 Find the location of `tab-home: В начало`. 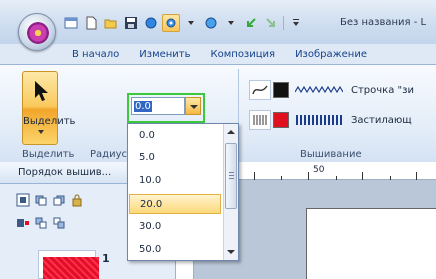

tab-home: В начало is located at coordinates (95, 54).